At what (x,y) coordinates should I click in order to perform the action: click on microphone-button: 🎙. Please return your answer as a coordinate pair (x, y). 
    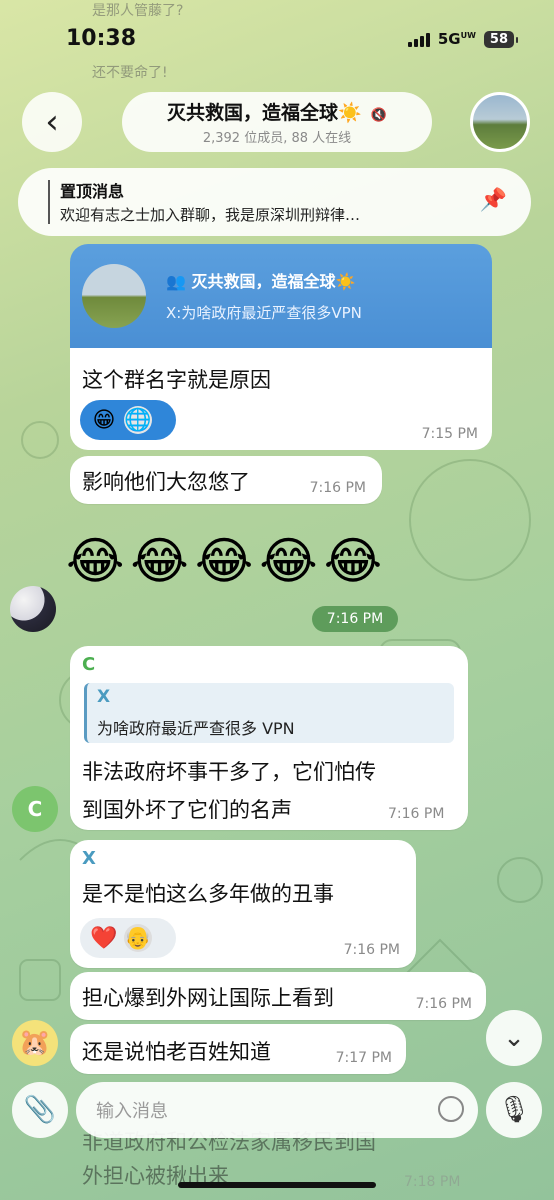
    Looking at the image, I should click on (514, 1110).